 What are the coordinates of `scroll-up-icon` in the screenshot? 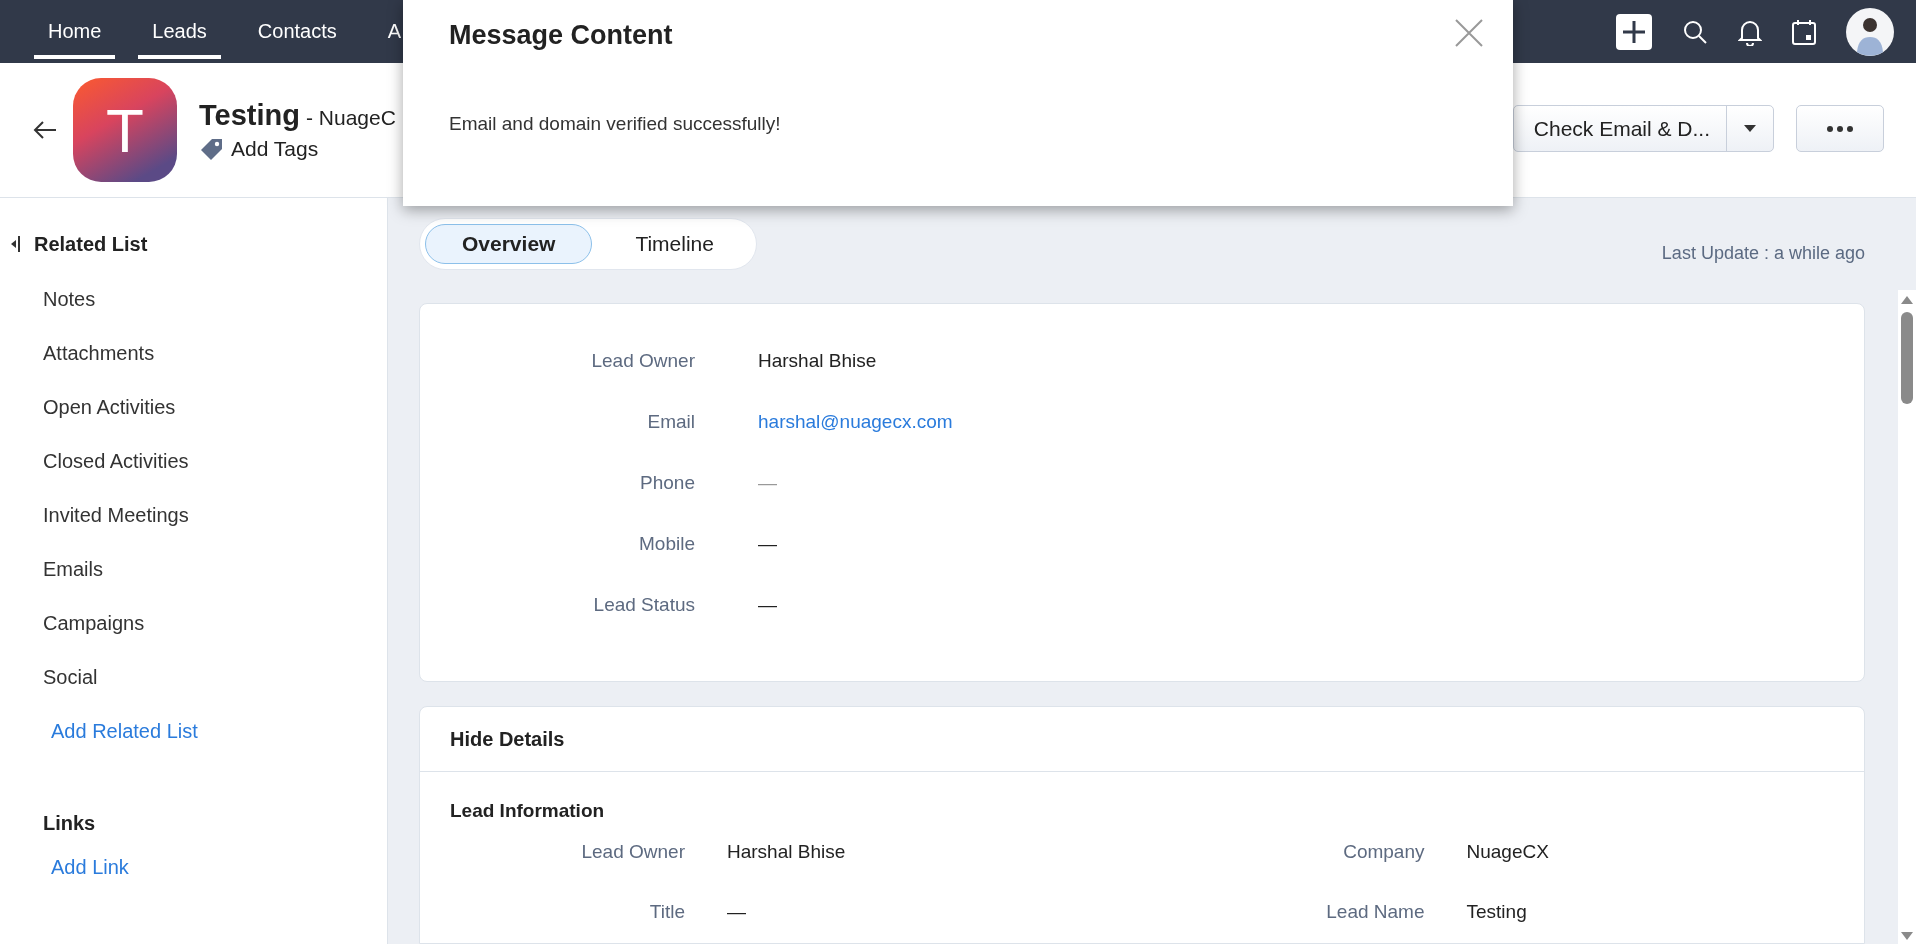 It's located at (1907, 300).